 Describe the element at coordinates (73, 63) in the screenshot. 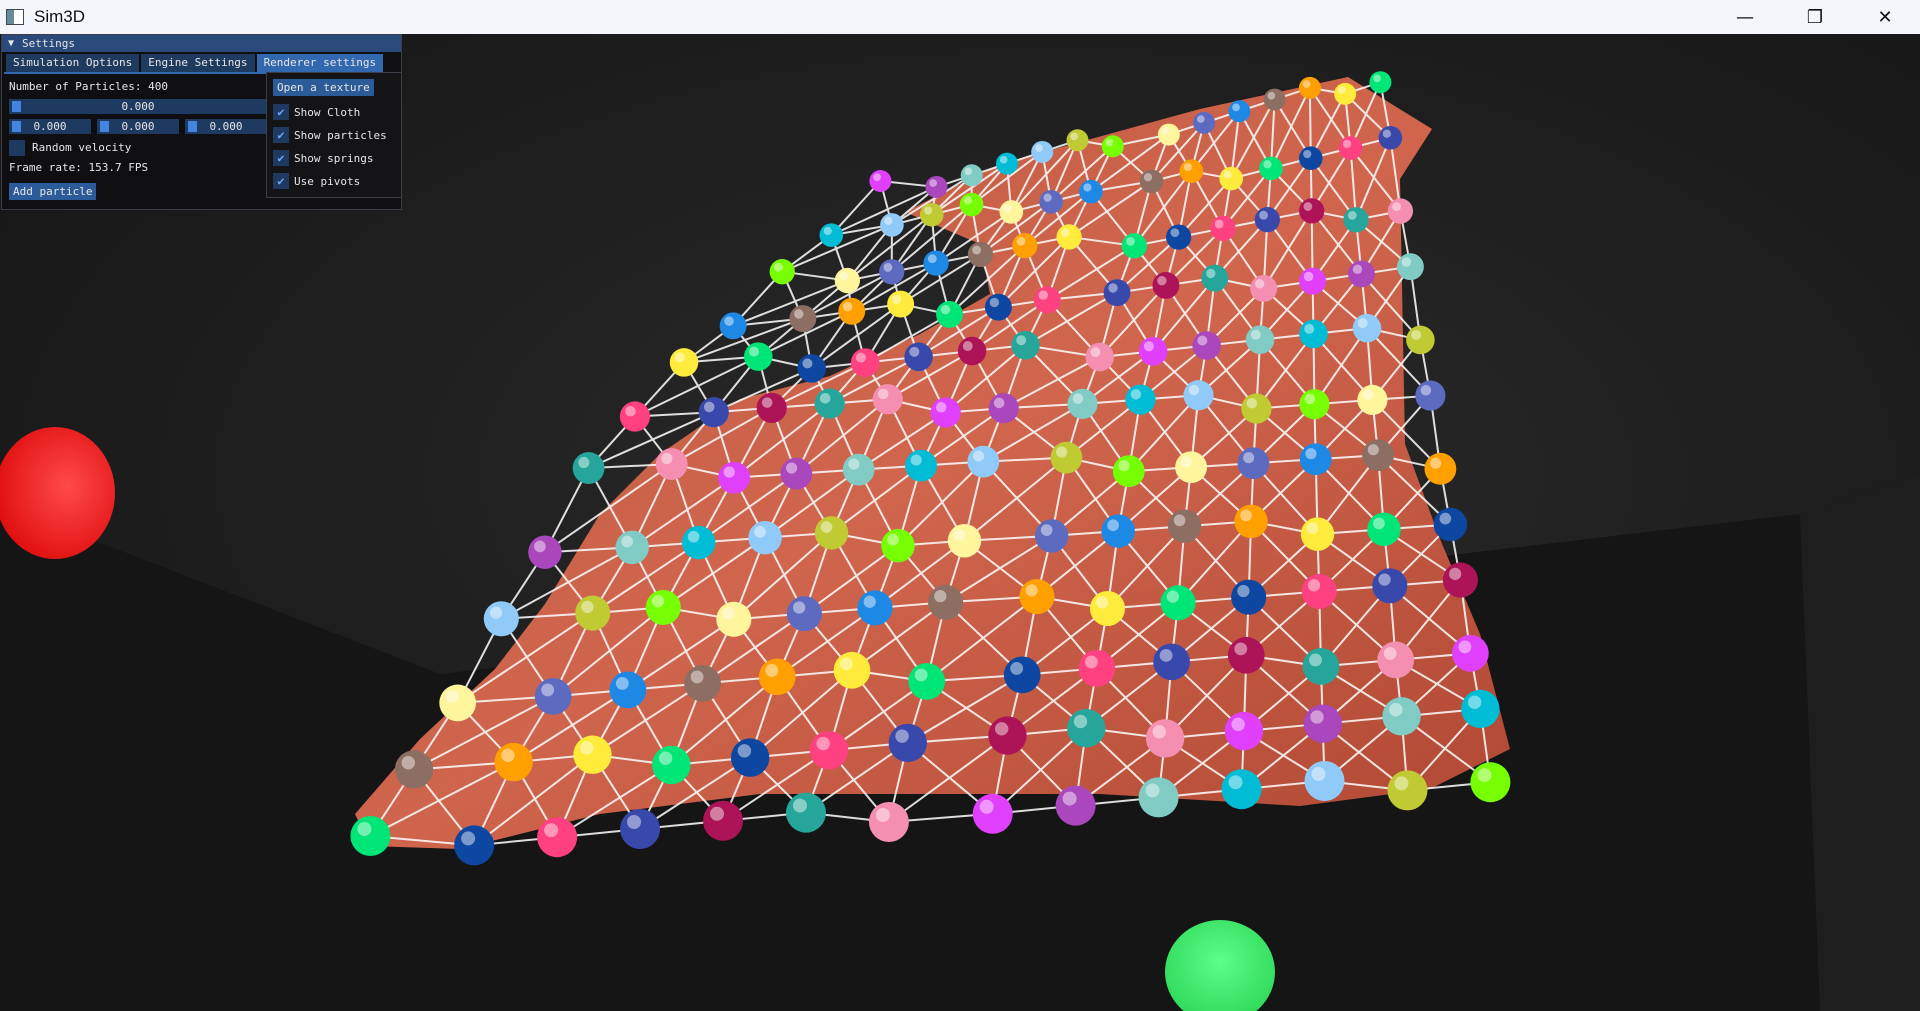

I see `tab-simulation-options: Simulation Options` at that location.